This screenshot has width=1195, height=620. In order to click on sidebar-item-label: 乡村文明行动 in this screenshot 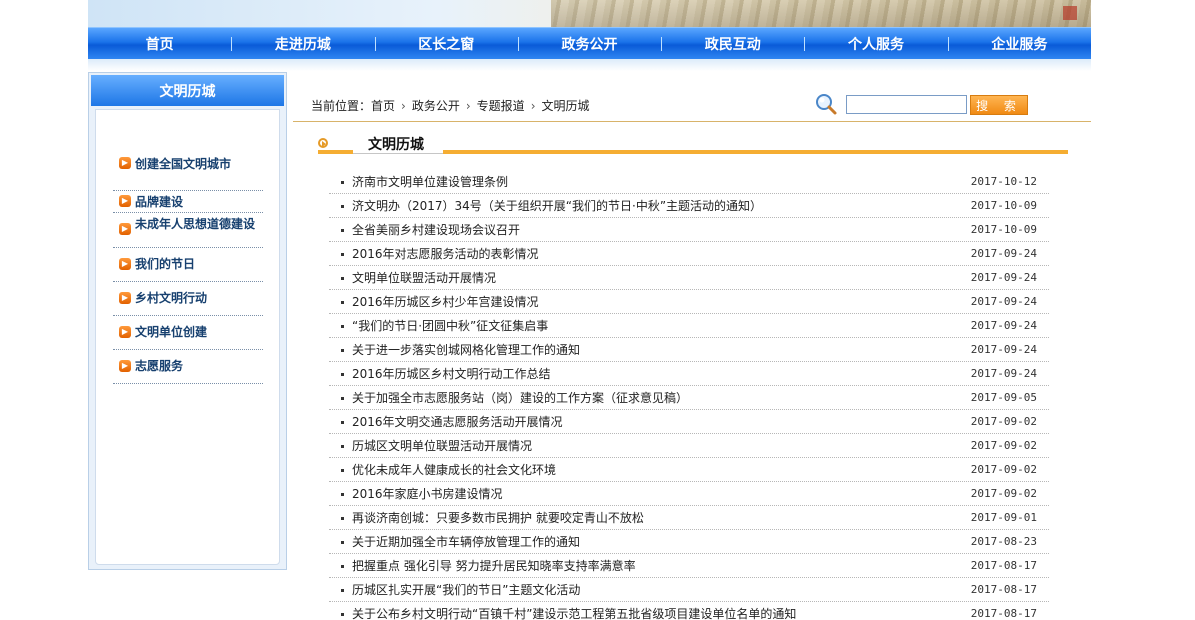, I will do `click(171, 298)`.